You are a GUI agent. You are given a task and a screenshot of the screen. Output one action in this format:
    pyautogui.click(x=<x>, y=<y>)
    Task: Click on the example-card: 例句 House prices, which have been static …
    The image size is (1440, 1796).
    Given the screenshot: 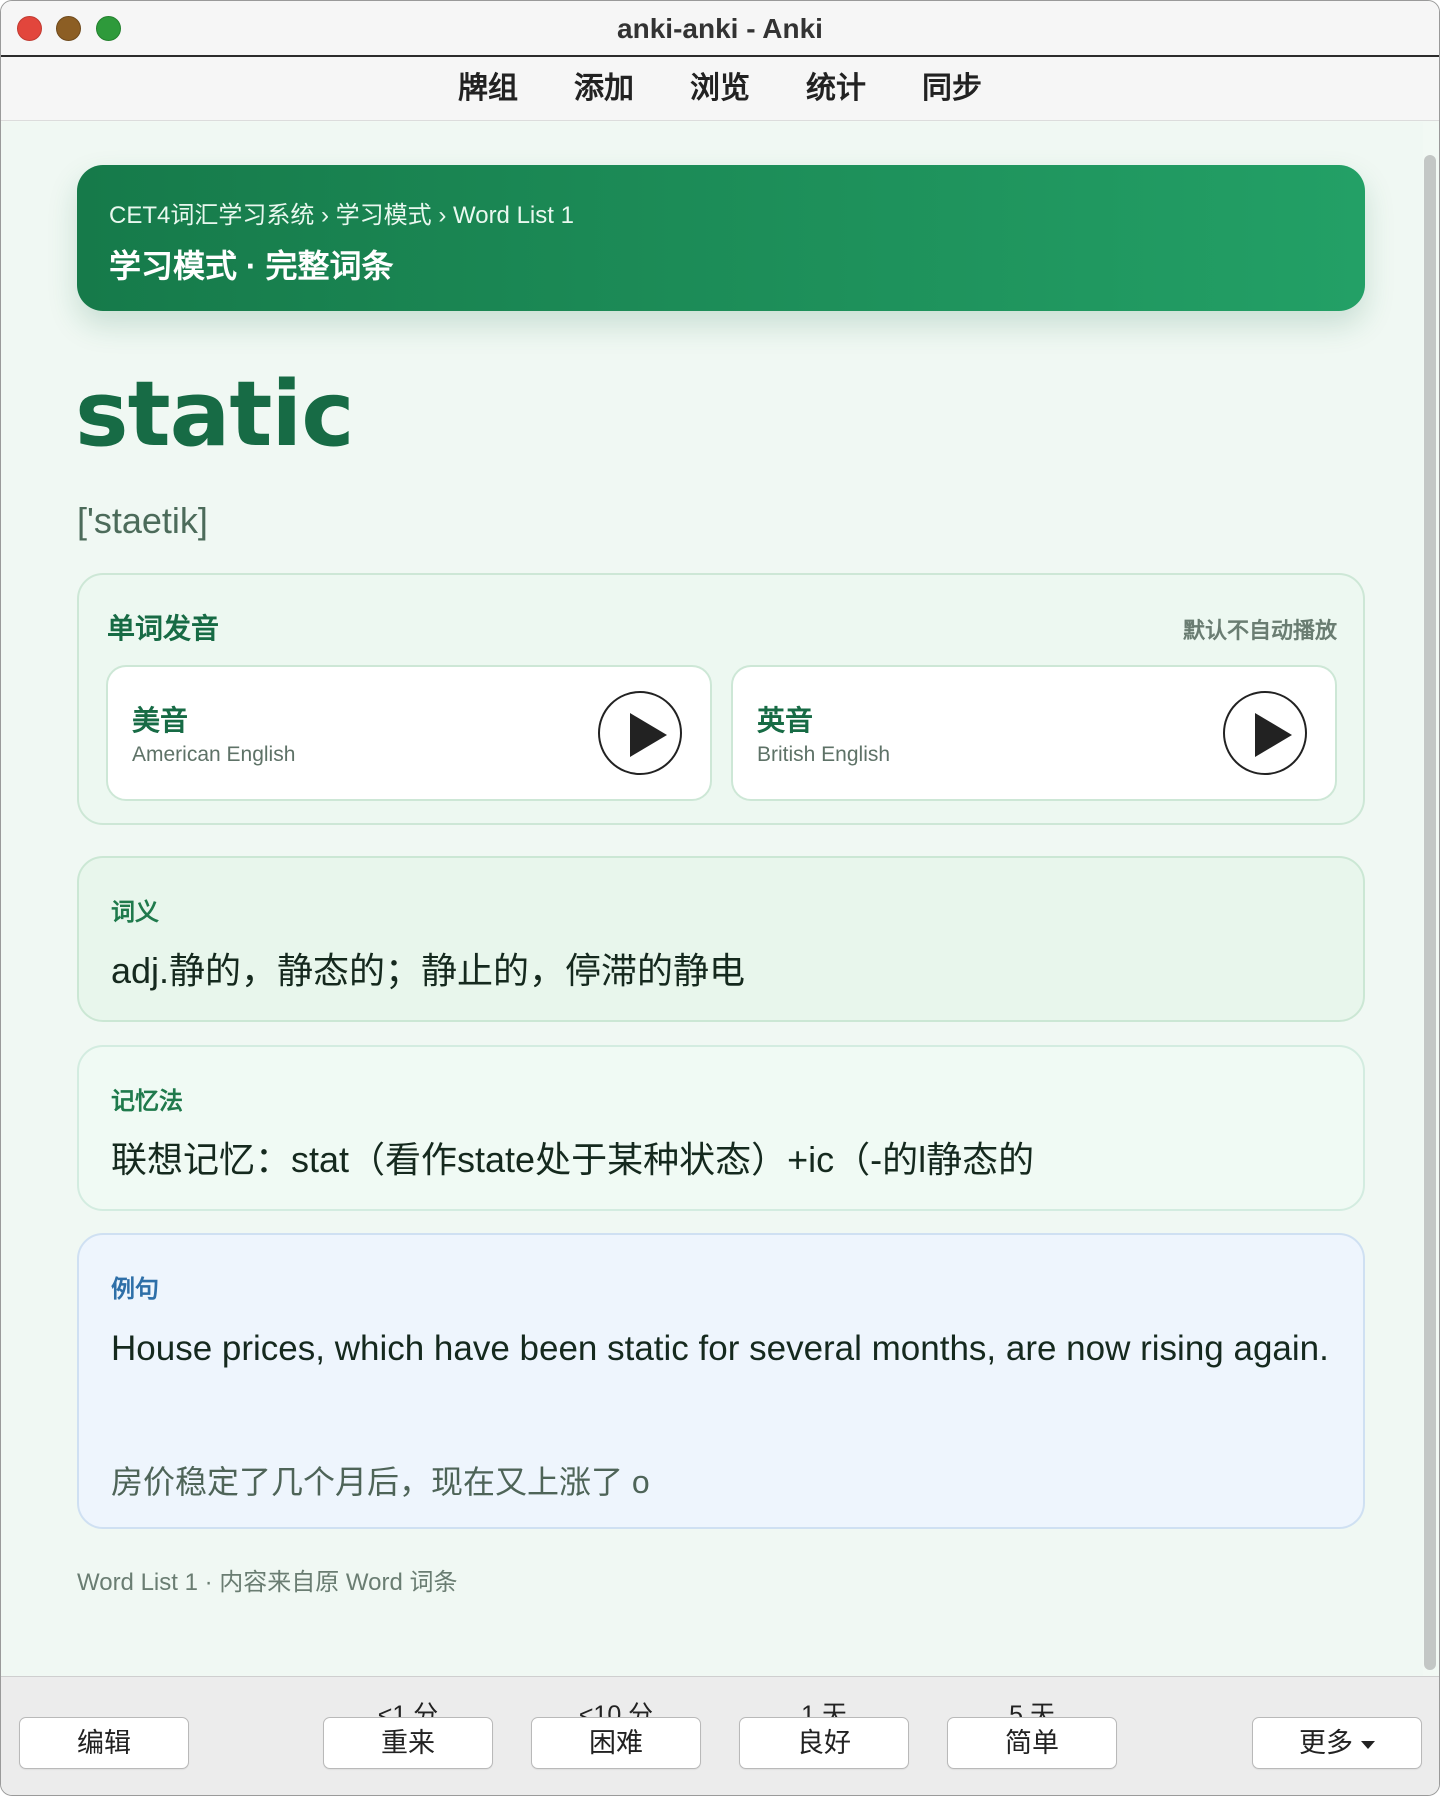 What is the action you would take?
    pyautogui.click(x=721, y=1381)
    